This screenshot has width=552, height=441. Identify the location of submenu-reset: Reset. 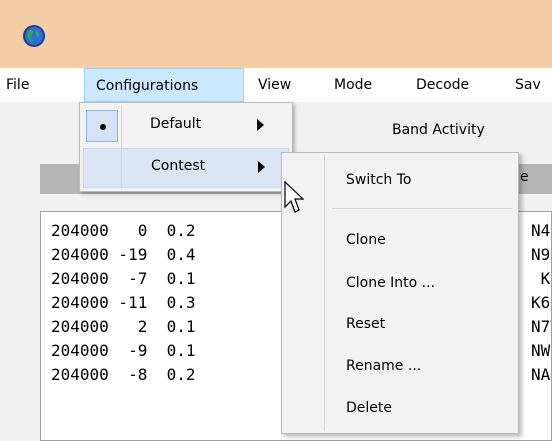
(365, 324).